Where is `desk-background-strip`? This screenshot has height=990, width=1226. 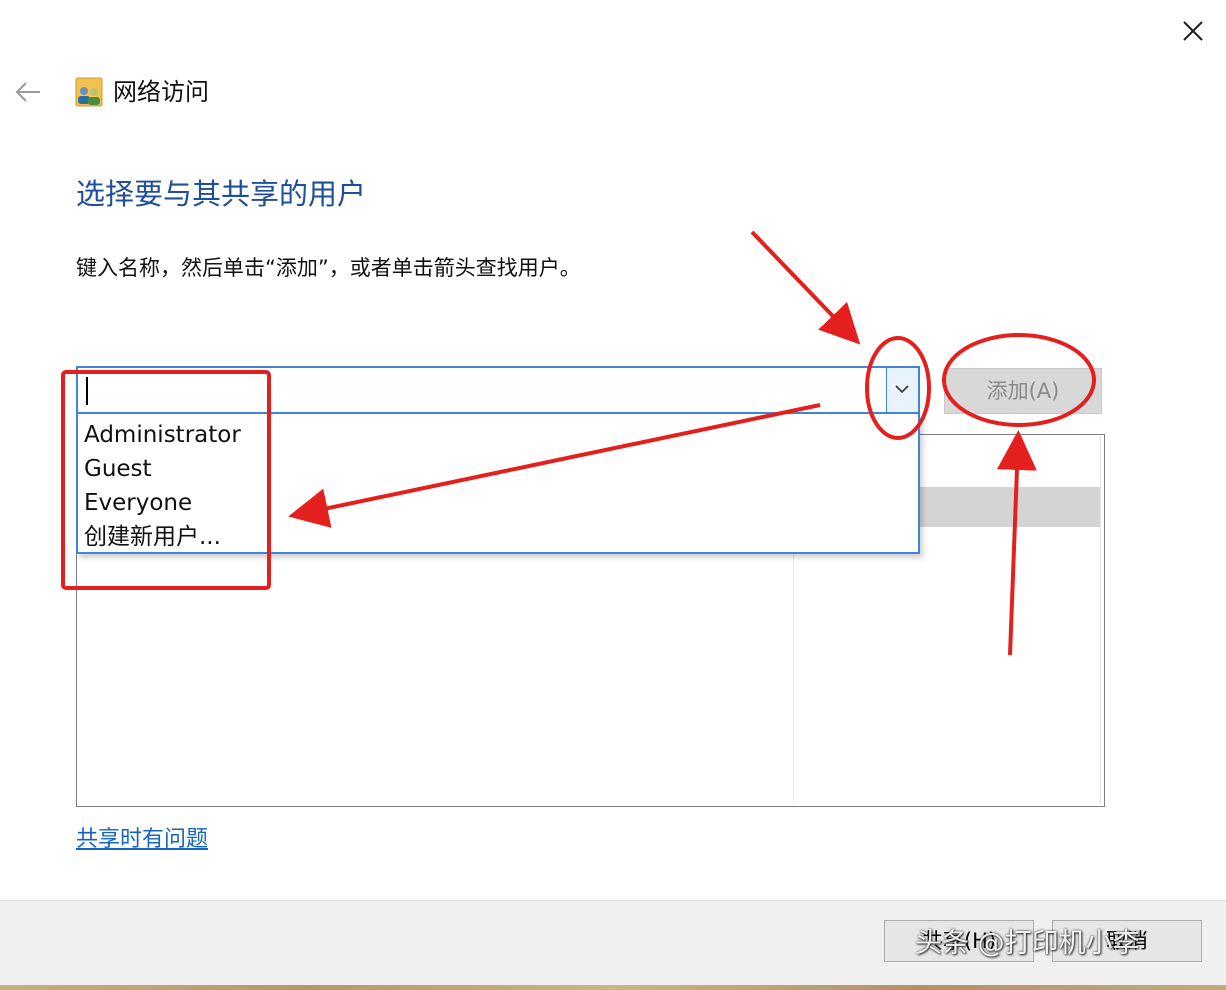 desk-background-strip is located at coordinates (613, 987).